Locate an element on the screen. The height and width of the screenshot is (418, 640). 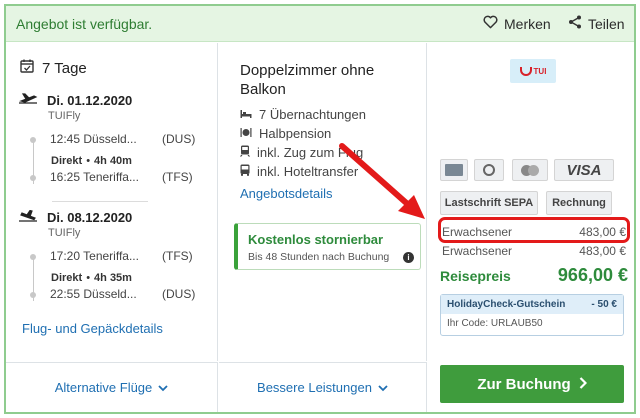
voucher-amount: - 50 € is located at coordinates (604, 304).